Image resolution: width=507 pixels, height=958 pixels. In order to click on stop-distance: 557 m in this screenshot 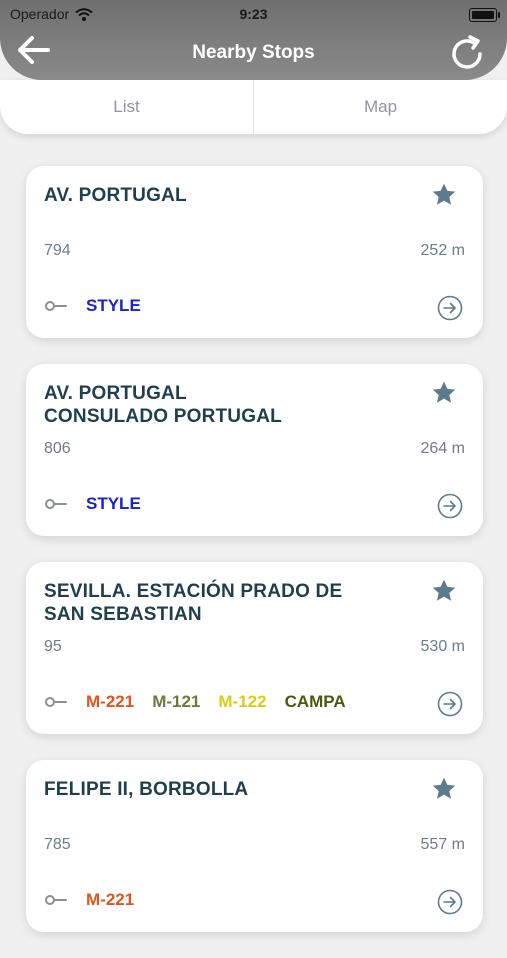, I will do `click(442, 844)`.